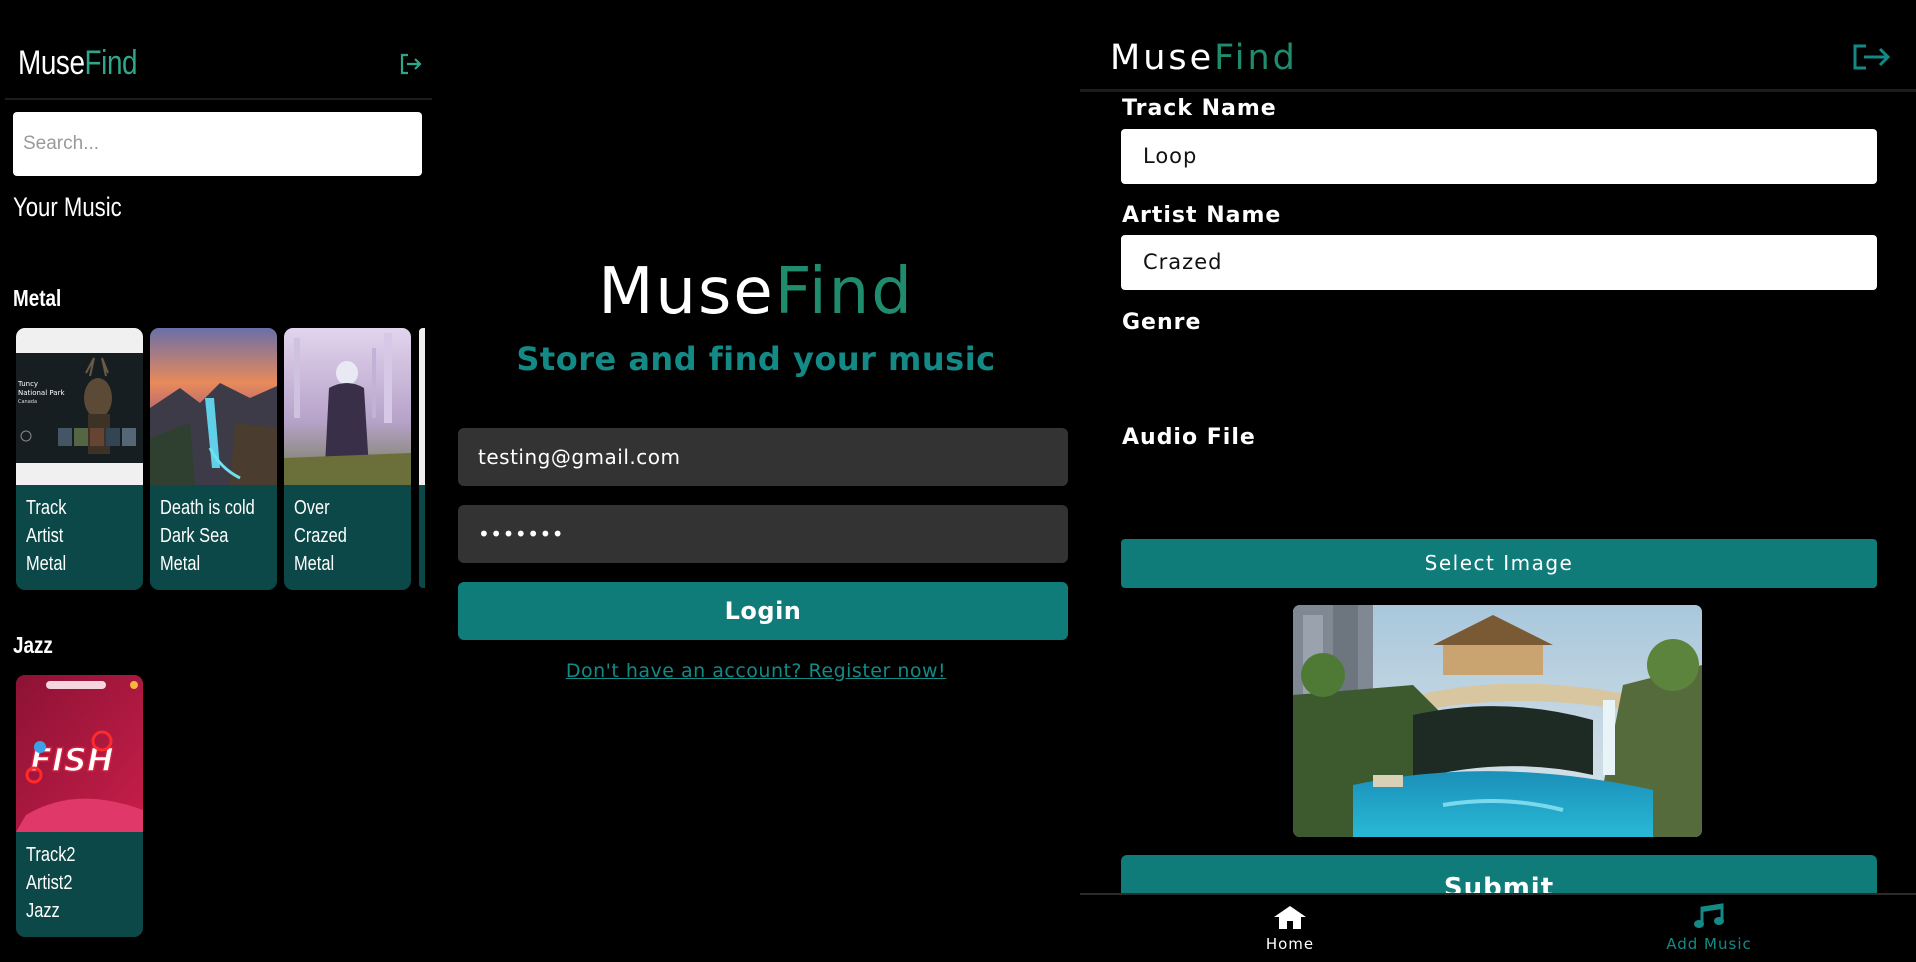 Image resolution: width=1916 pixels, height=962 pixels. What do you see at coordinates (51, 855) in the screenshot?
I see `track-name: Track2` at bounding box center [51, 855].